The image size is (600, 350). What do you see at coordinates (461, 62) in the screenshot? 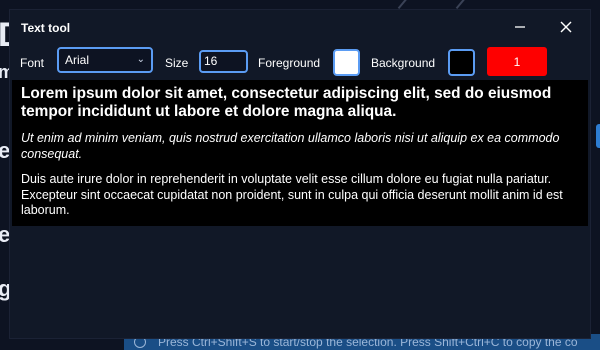
I see `background-color-swatch` at bounding box center [461, 62].